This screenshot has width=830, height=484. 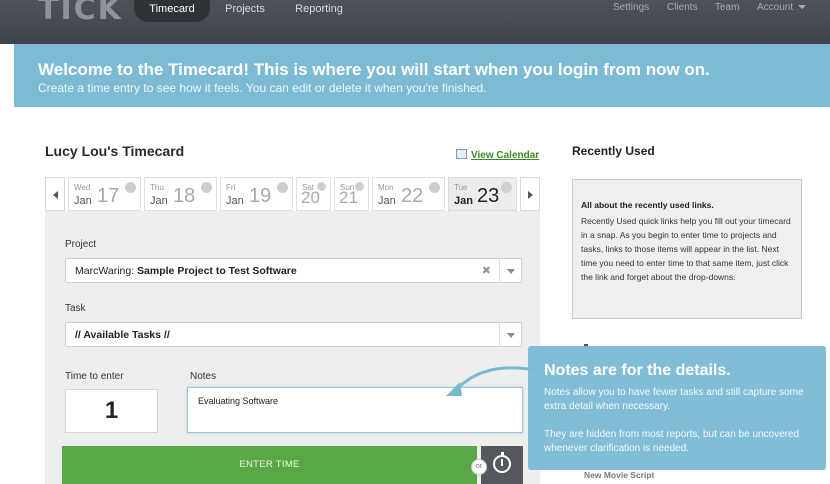 I want to click on time-input: 1, so click(x=111, y=411).